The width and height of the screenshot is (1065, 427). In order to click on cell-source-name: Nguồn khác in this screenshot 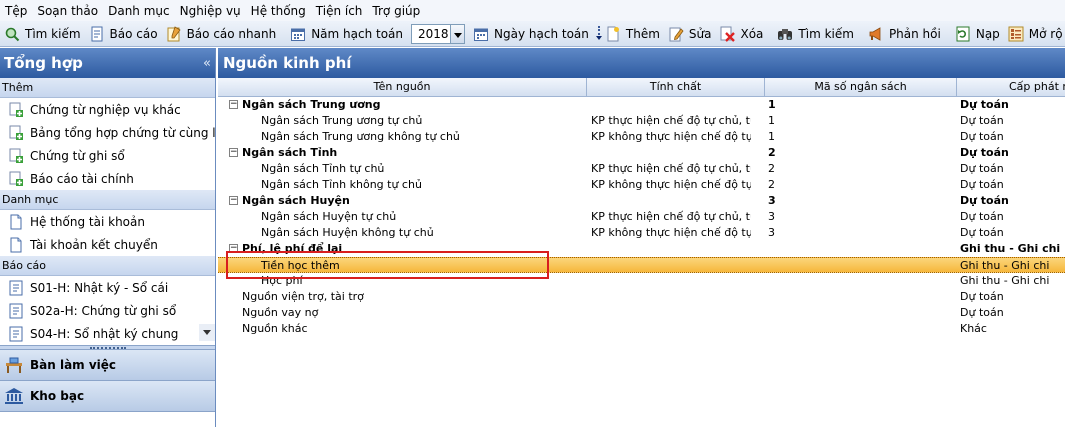, I will do `click(275, 328)`.